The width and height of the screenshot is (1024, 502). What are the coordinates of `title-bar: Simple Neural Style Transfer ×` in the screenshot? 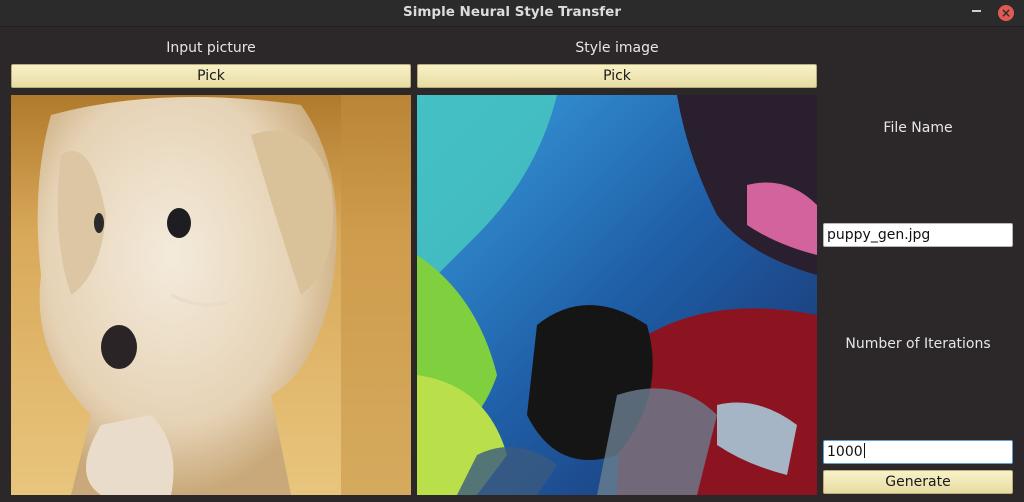 It's located at (512, 13).